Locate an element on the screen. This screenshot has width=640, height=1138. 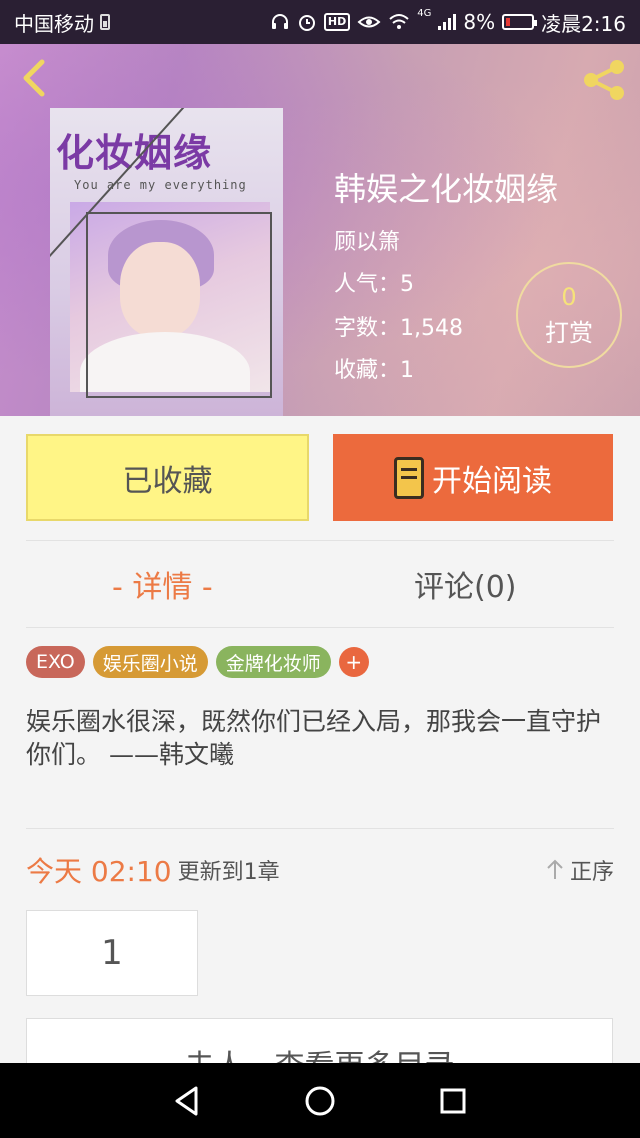
book-description: 娱乐圈水很深，既然你们已经入局，那我会一直守护你们。 ——韩文曦 is located at coordinates (314, 738).